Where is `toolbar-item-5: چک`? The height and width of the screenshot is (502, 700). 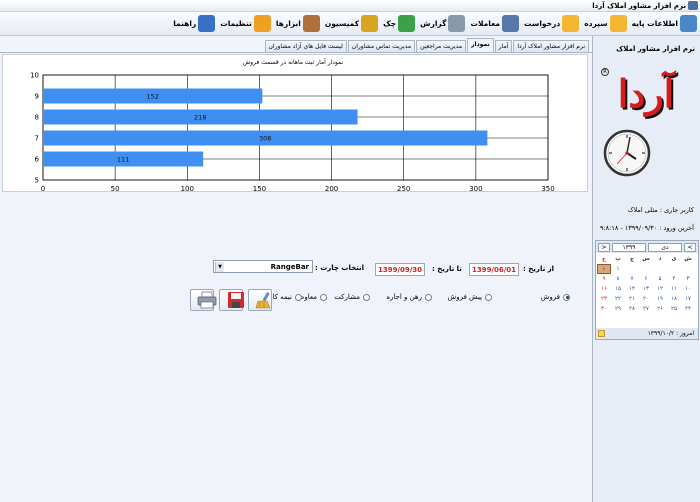 toolbar-item-5: چک is located at coordinates (399, 23).